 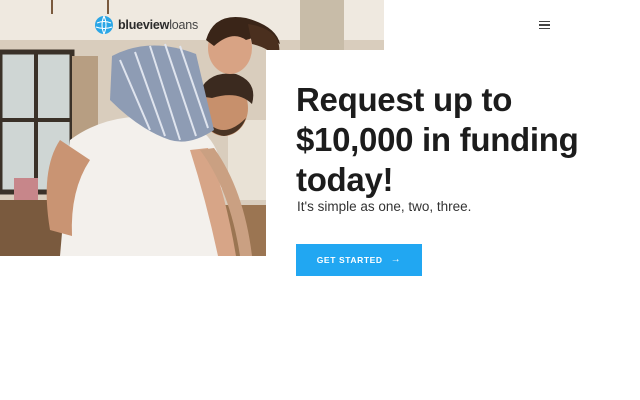 What do you see at coordinates (184, 25) in the screenshot?
I see `brand-name-light: loans` at bounding box center [184, 25].